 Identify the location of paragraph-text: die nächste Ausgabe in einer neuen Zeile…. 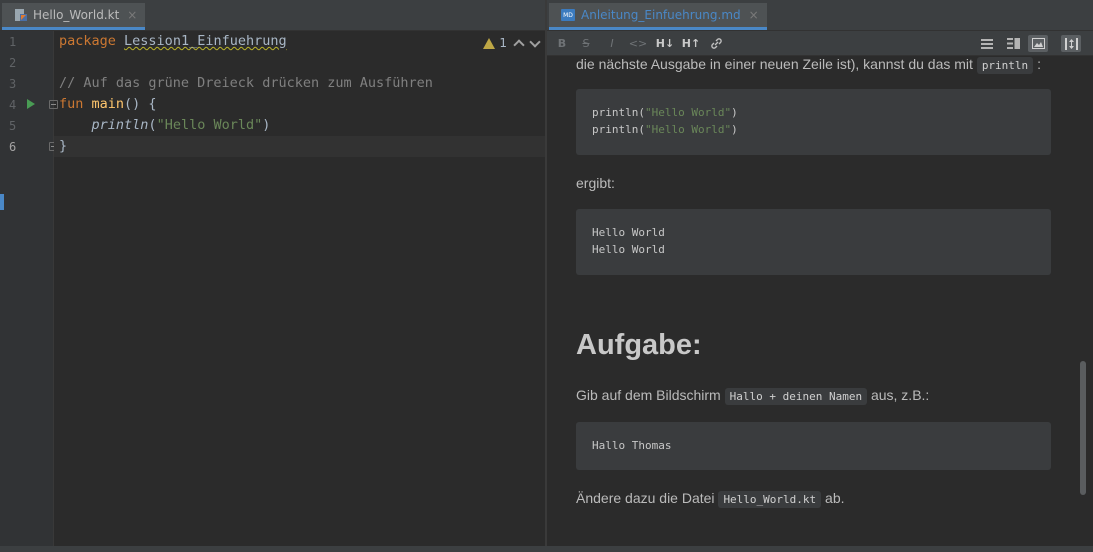
(774, 64).